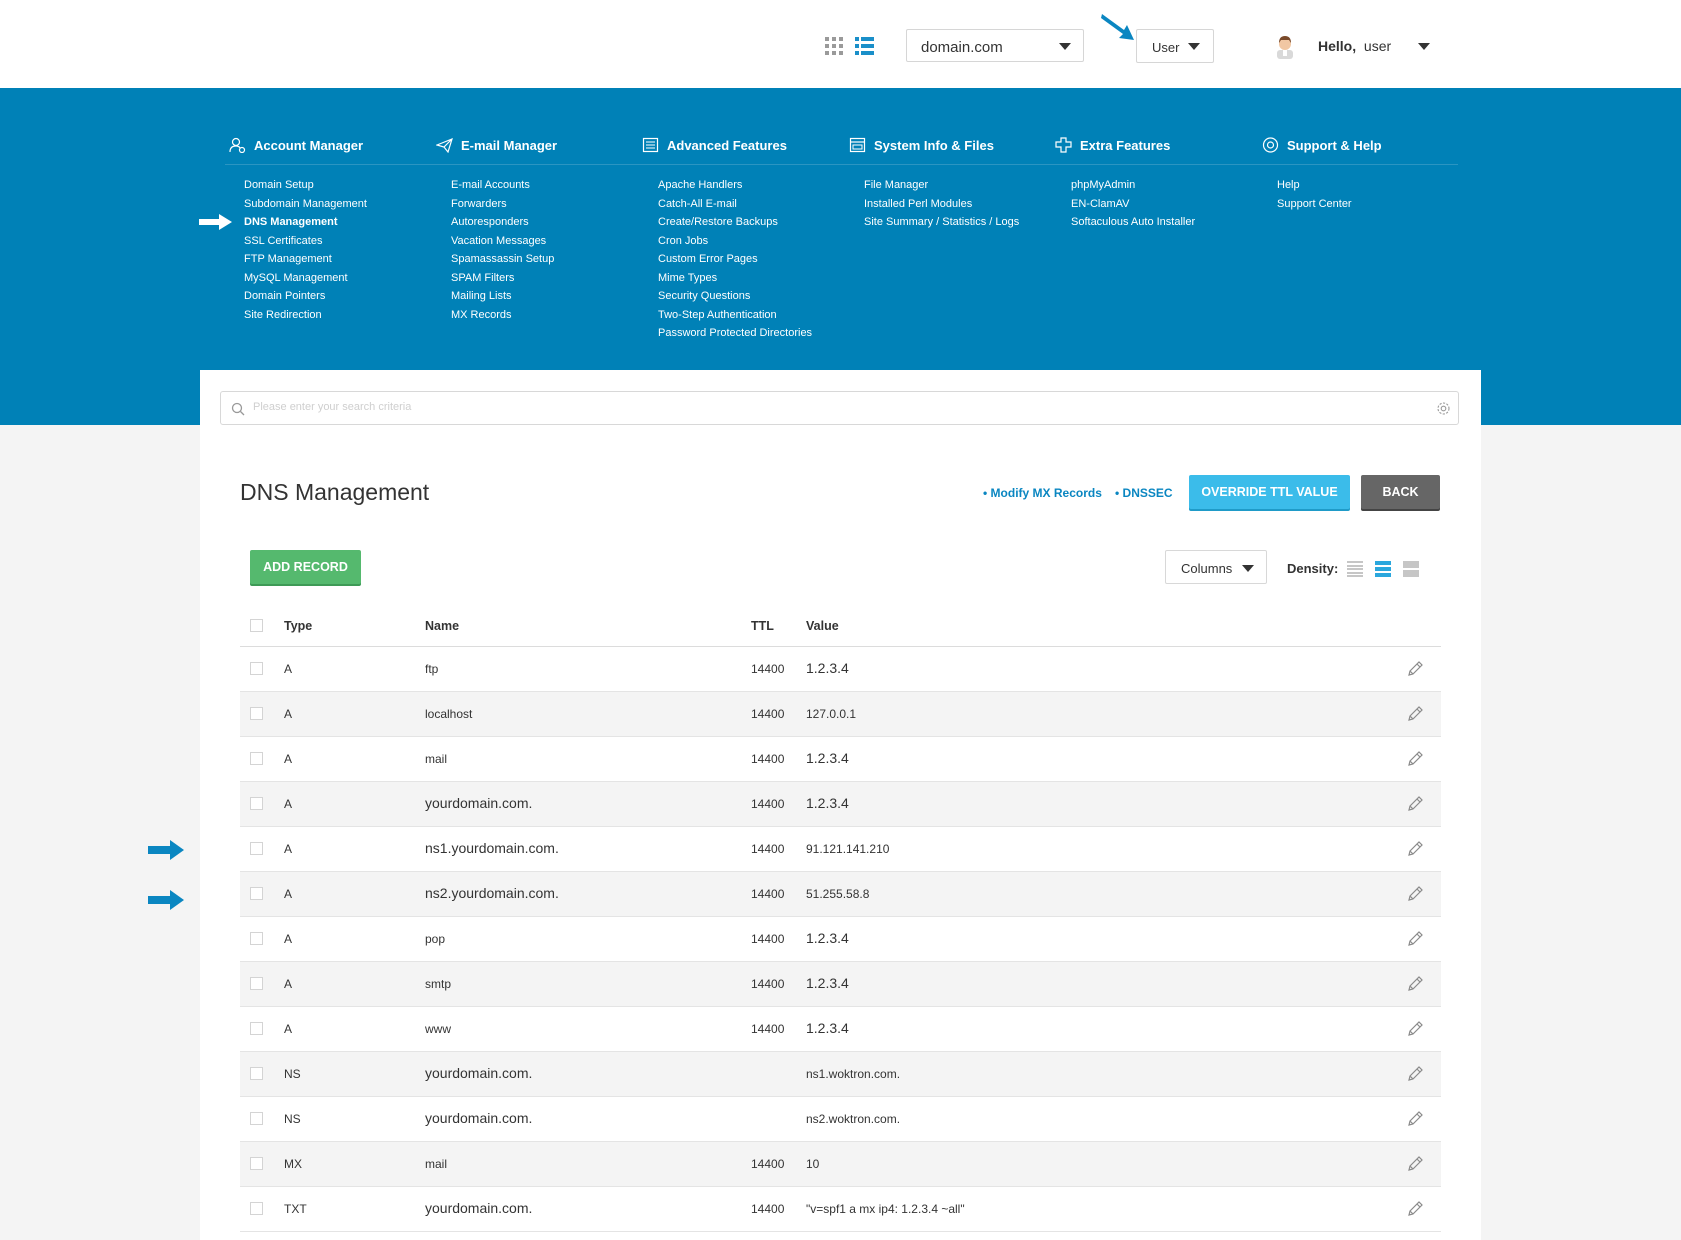 The image size is (1681, 1240). What do you see at coordinates (502, 298) in the screenshot?
I see `menu-item: Mailing Lists` at bounding box center [502, 298].